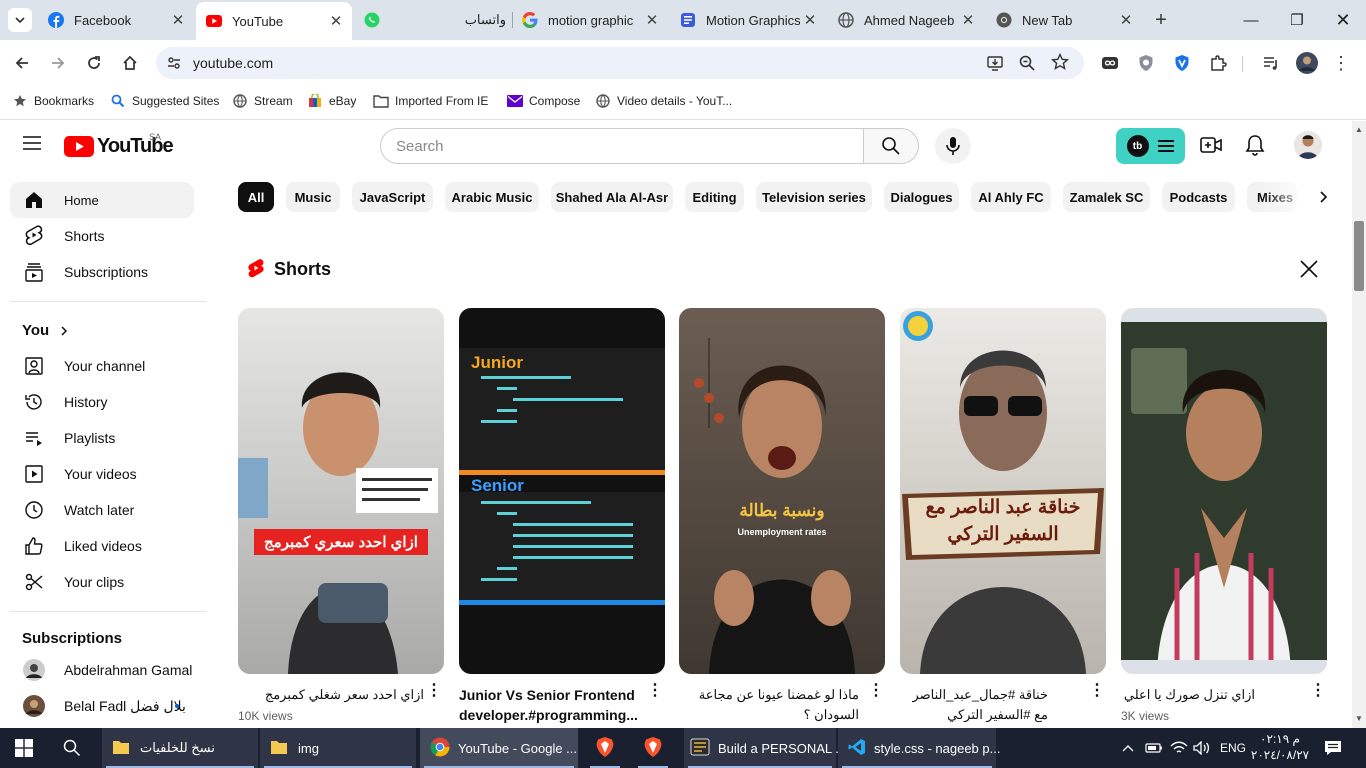 The image size is (1366, 768). Describe the element at coordinates (612, 197) in the screenshot. I see `chip-shahed-ala-al-asr: Shahed Ala Al-Asr` at that location.